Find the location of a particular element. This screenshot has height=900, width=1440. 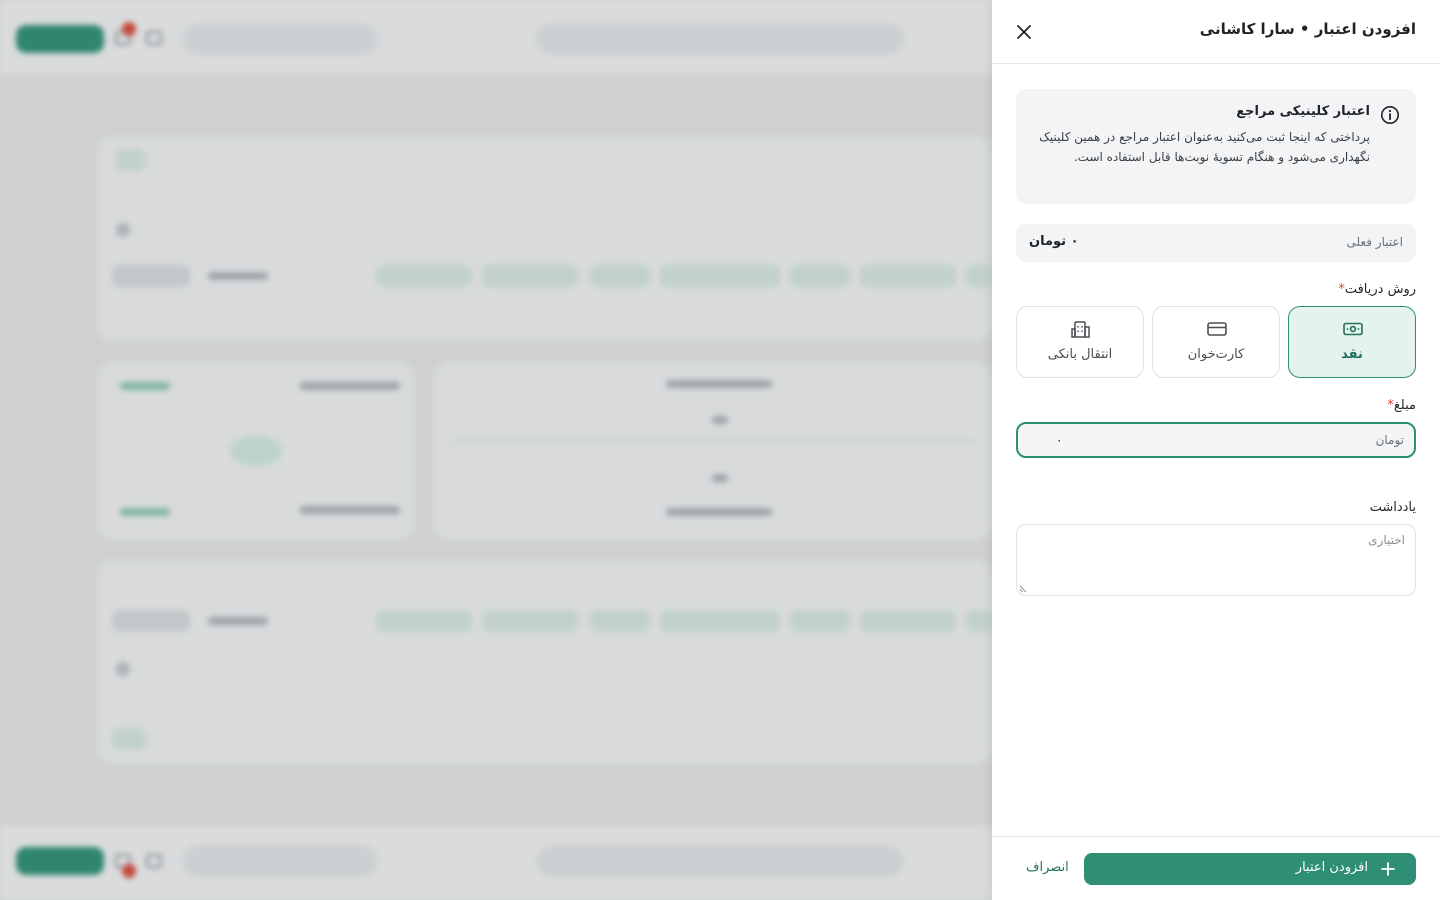

drawer-footer: افزودن اعتبار انصراف is located at coordinates (1216, 868).